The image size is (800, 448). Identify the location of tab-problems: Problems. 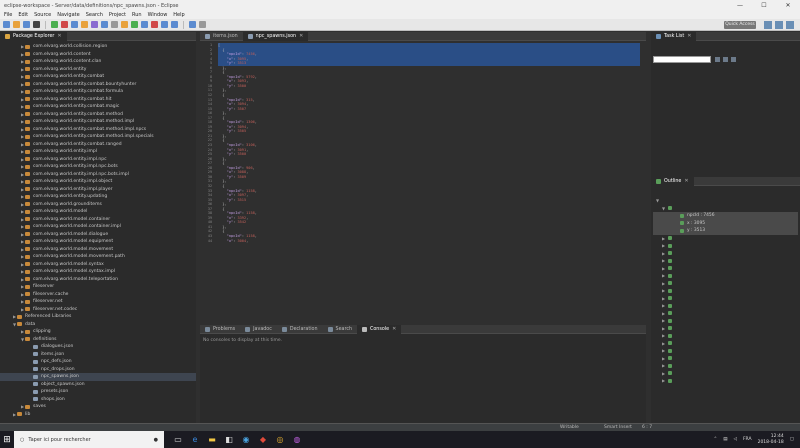
(220, 329).